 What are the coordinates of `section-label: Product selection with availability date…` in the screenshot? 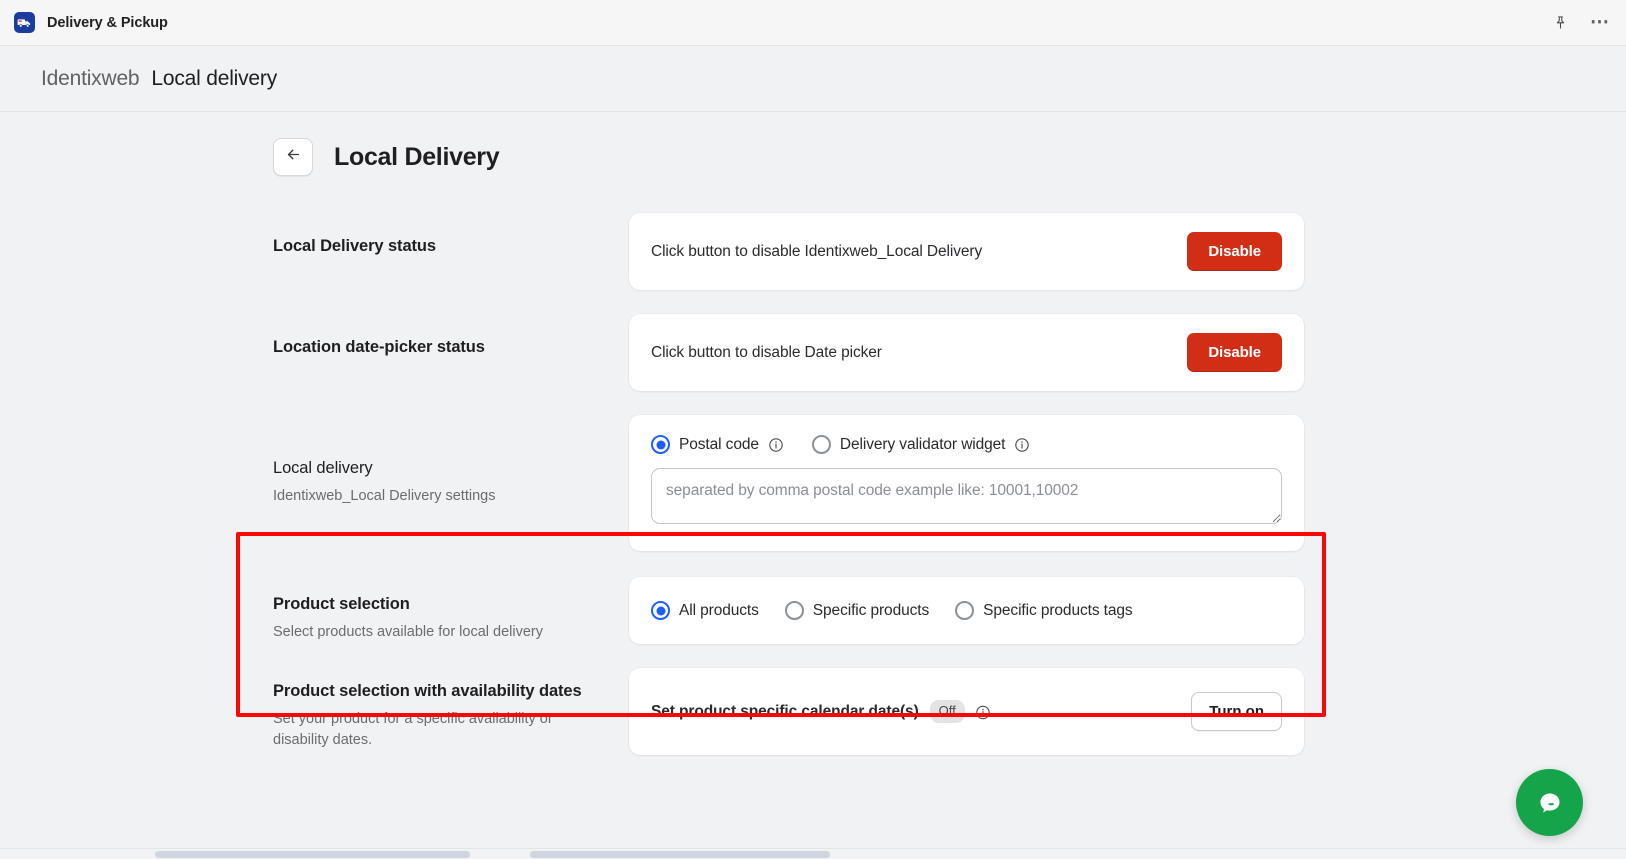 It's located at (451, 709).